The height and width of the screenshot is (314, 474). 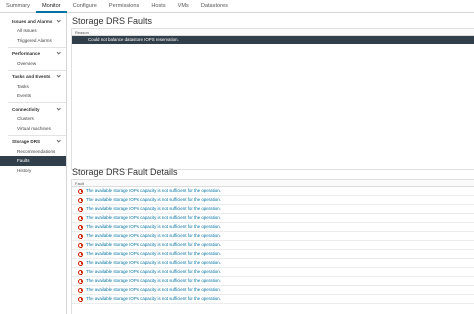 I want to click on group-label: Storage DRS, so click(x=26, y=141).